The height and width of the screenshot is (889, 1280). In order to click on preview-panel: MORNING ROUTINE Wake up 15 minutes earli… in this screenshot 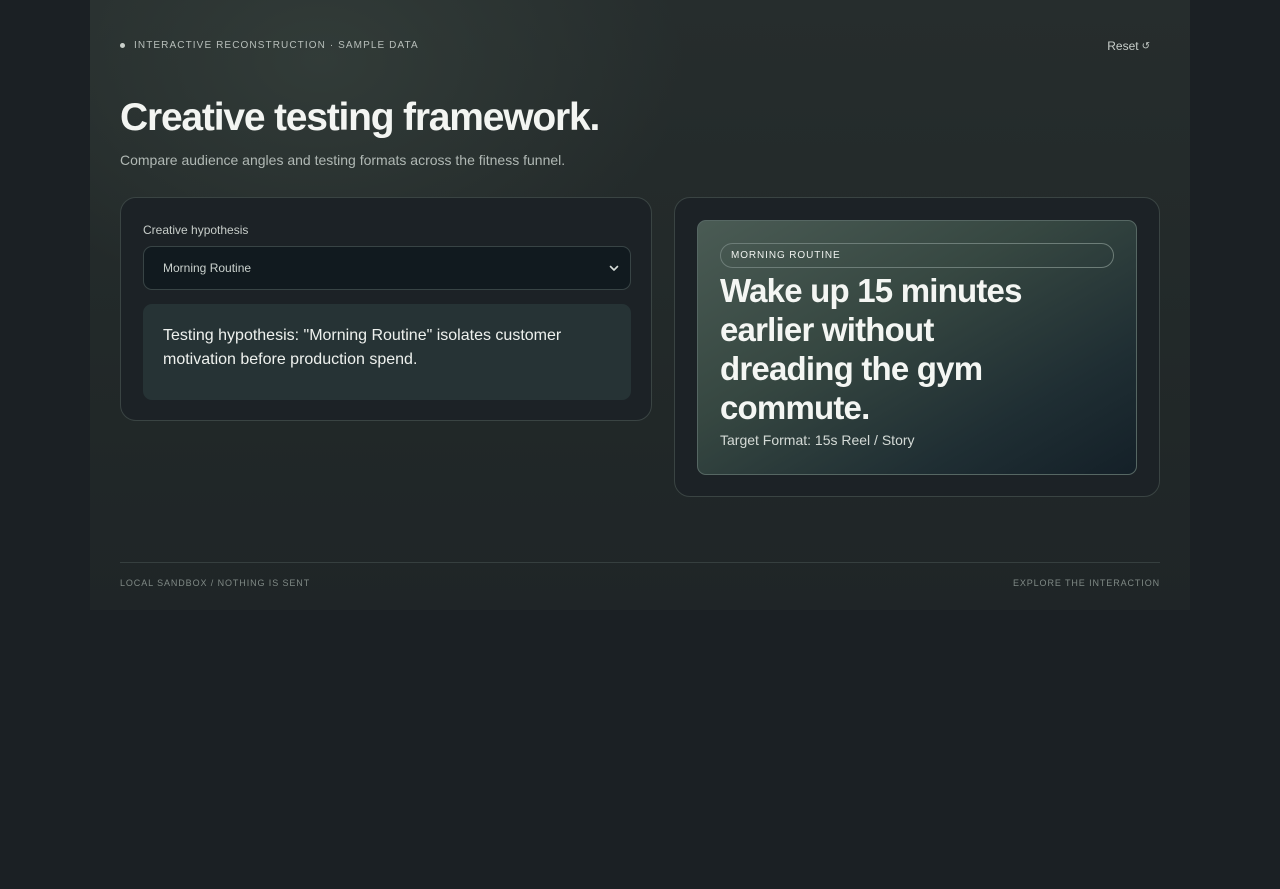, I will do `click(917, 347)`.